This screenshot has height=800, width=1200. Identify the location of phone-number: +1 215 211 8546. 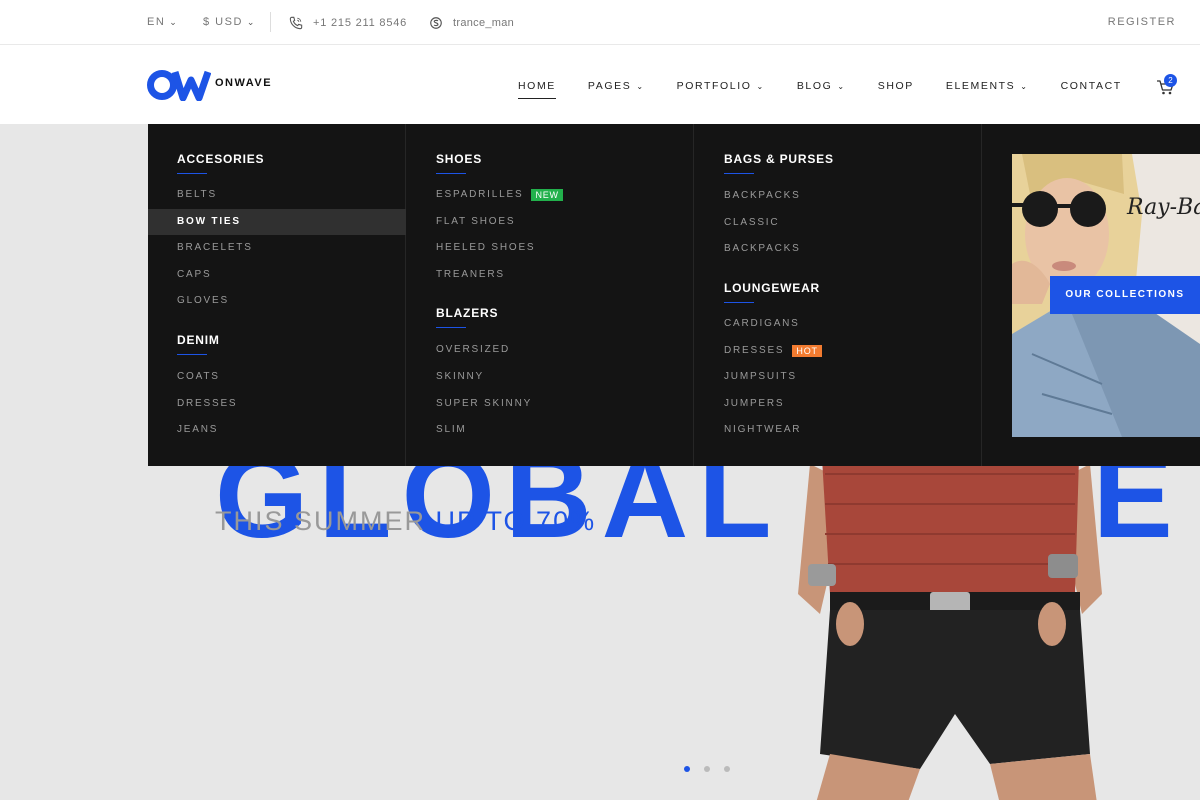
(360, 23).